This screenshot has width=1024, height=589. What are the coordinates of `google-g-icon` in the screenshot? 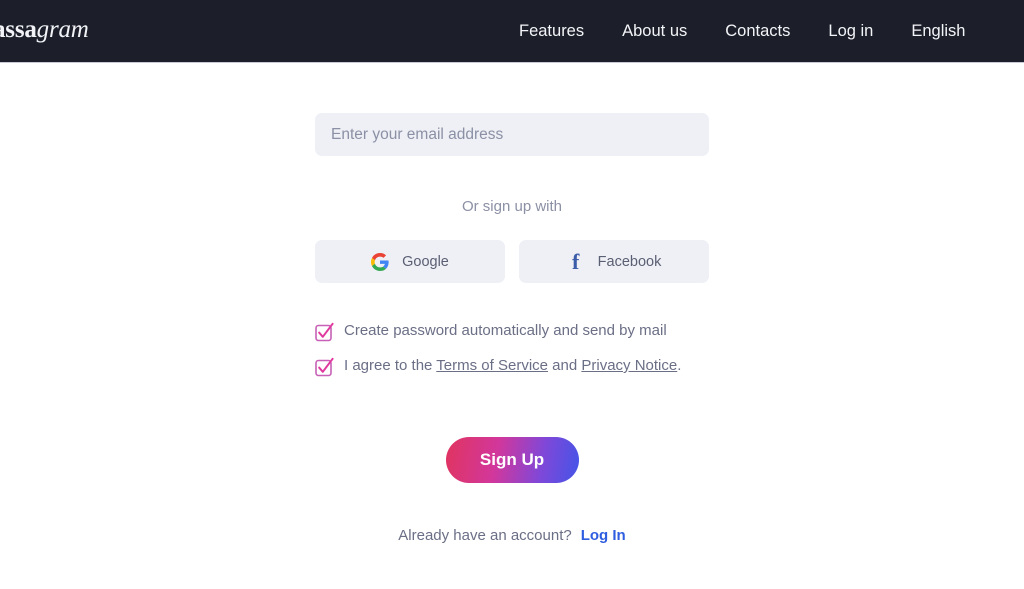 It's located at (380, 261).